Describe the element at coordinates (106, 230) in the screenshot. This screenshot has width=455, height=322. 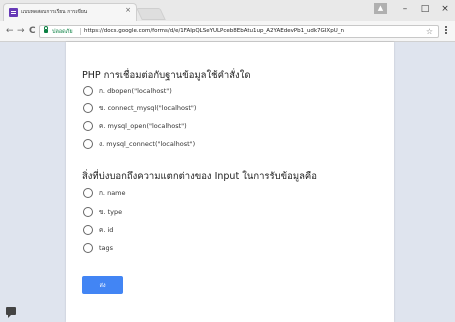
I see `option-label: ค. id` at that location.